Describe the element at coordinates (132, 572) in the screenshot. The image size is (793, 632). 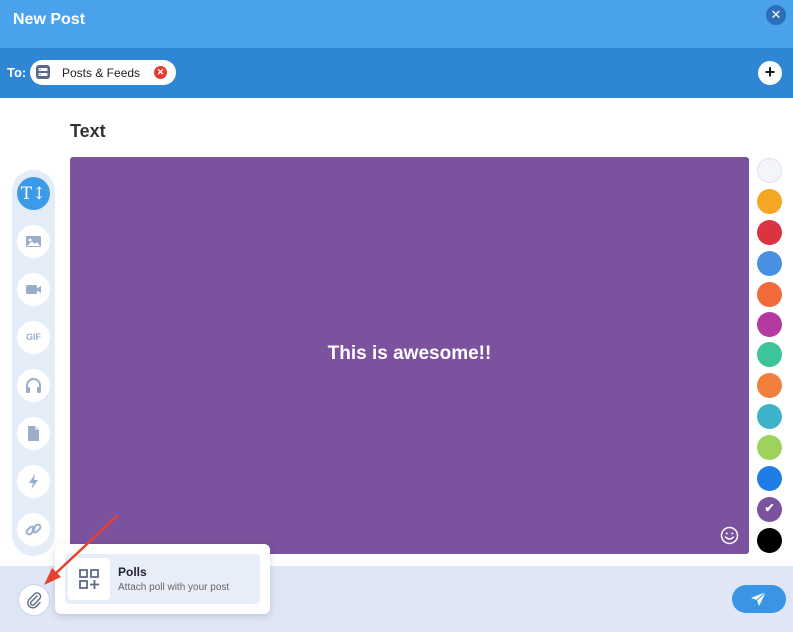
I see `polls-title: Polls` at that location.